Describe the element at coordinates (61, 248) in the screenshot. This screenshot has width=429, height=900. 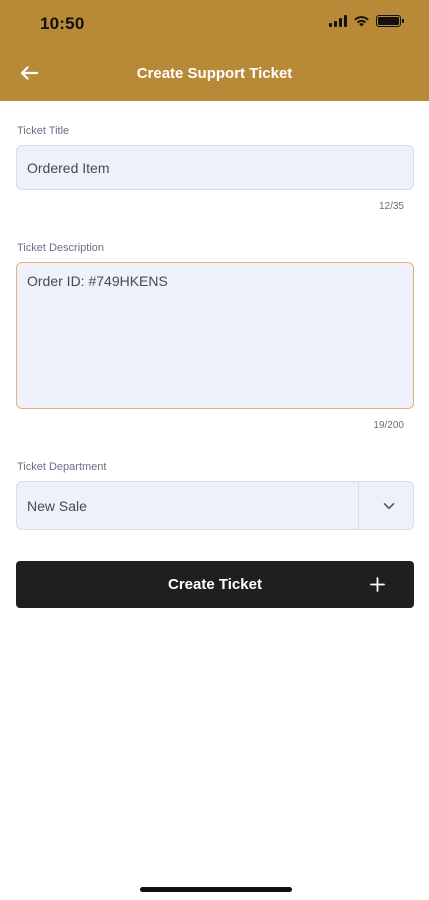
I see `ticket-description-label: Ticket Description` at that location.